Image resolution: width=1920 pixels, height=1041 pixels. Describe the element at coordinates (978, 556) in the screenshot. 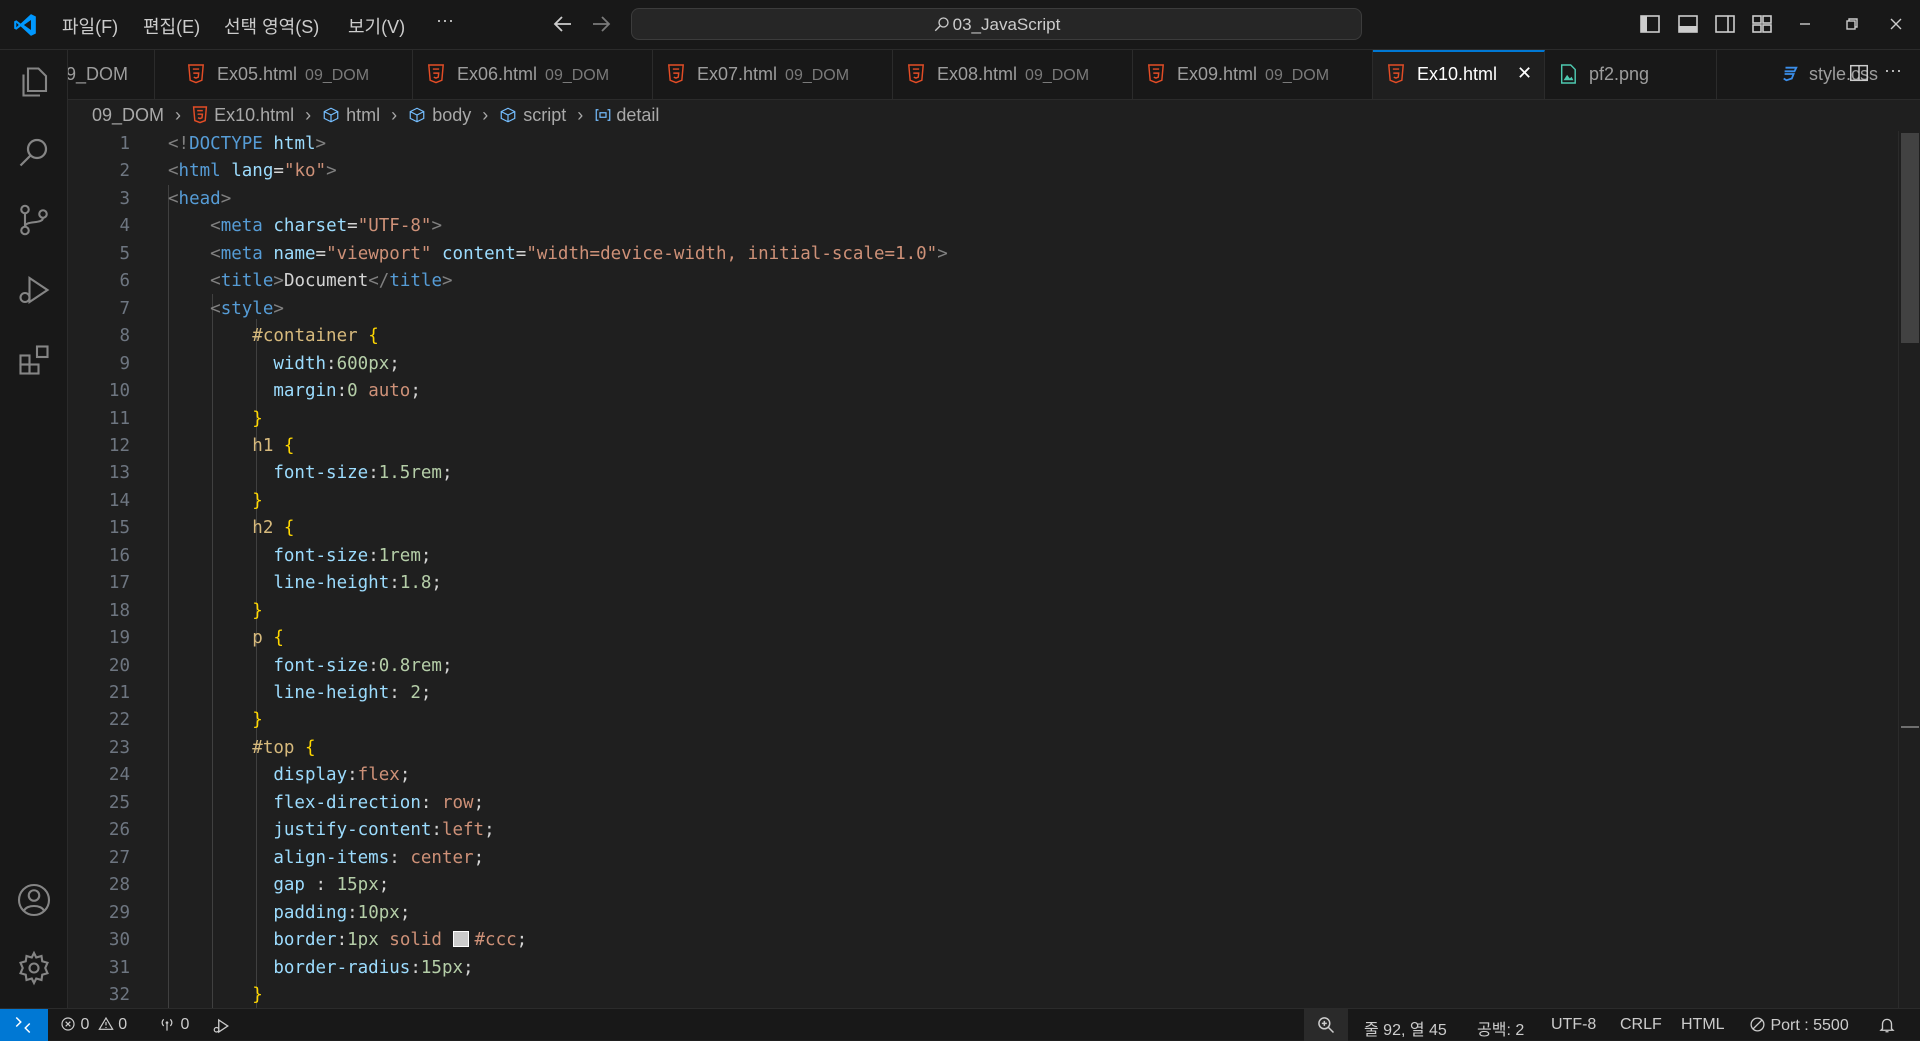

I see `code-line: 16 font-size:1rem;` at that location.